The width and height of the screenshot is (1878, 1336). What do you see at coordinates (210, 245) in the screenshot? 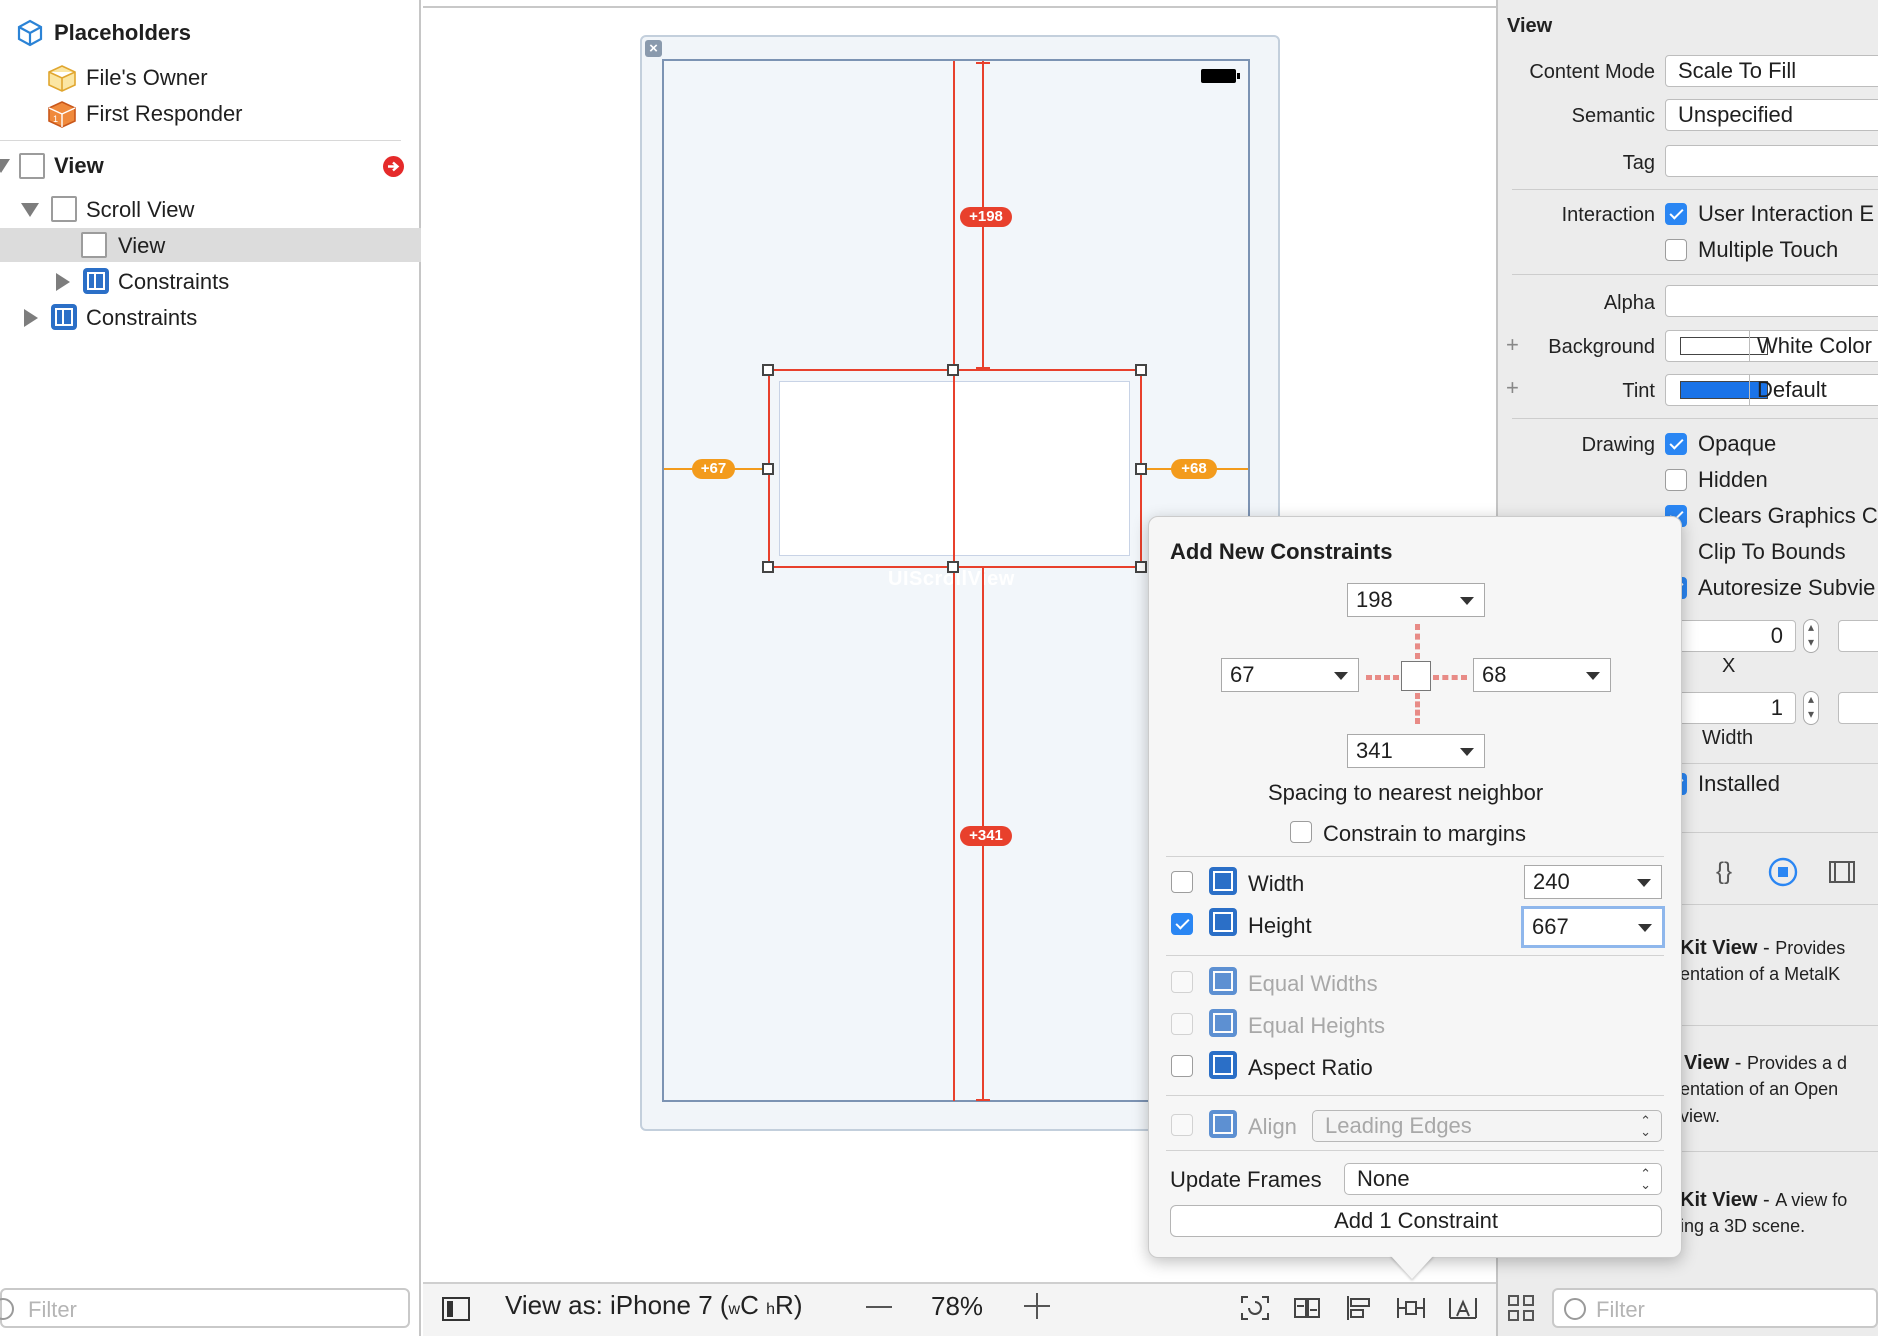
I see `outline-selected-row` at bounding box center [210, 245].